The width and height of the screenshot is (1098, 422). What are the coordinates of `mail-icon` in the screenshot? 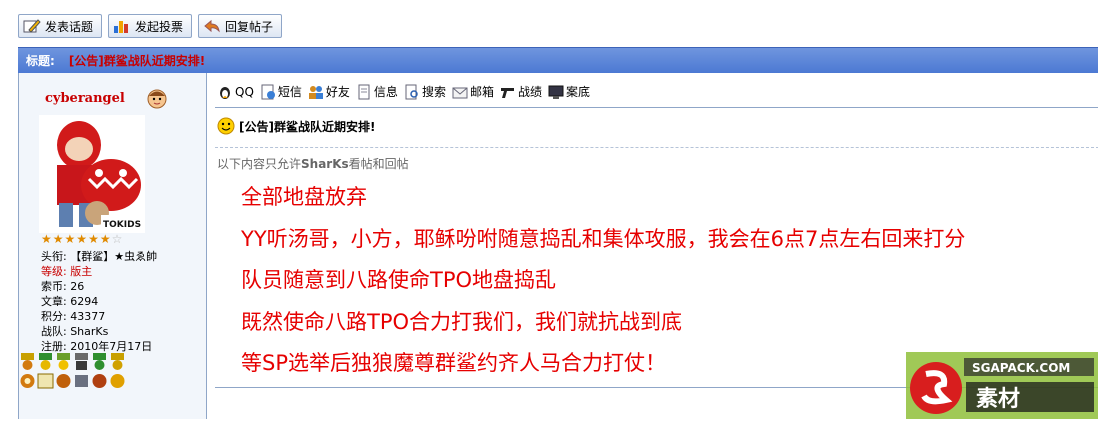 It's located at (460, 92).